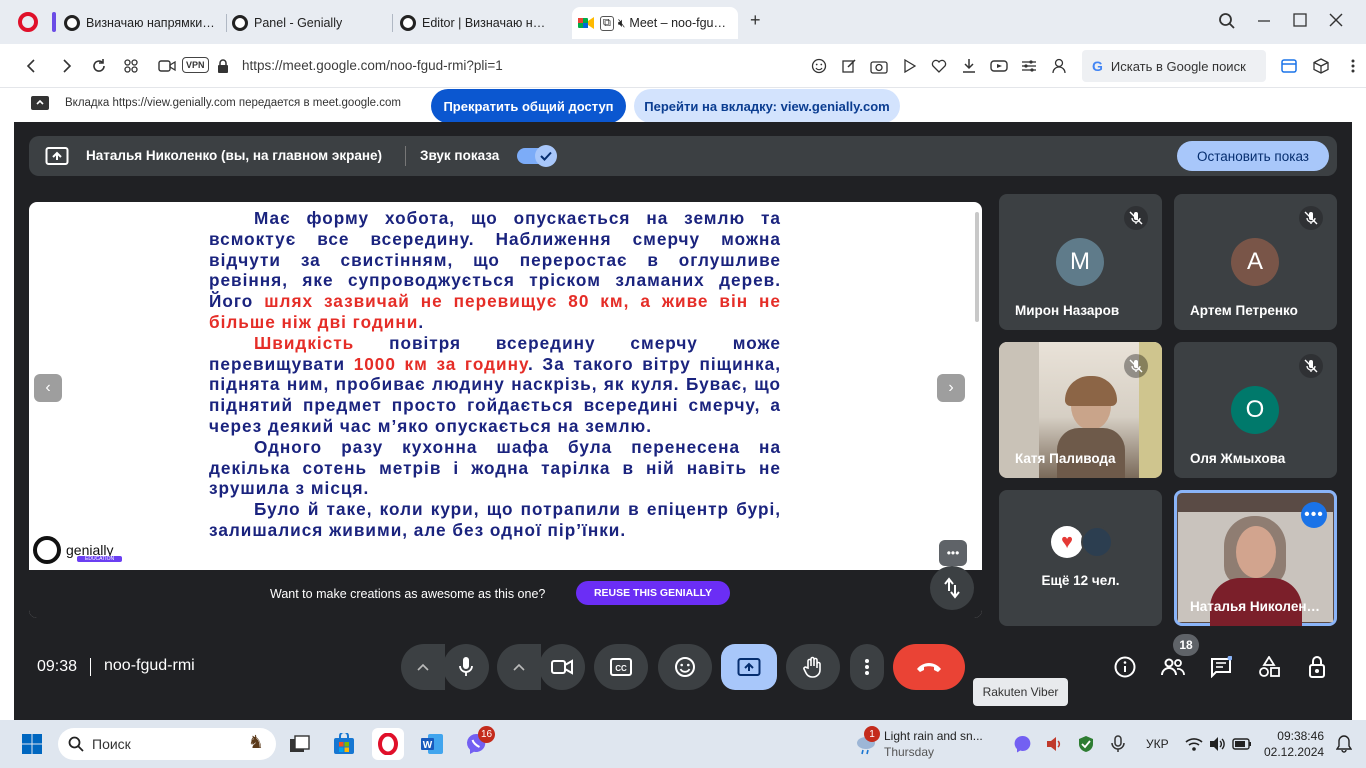  I want to click on previous-slide-button: ‹, so click(48, 388).